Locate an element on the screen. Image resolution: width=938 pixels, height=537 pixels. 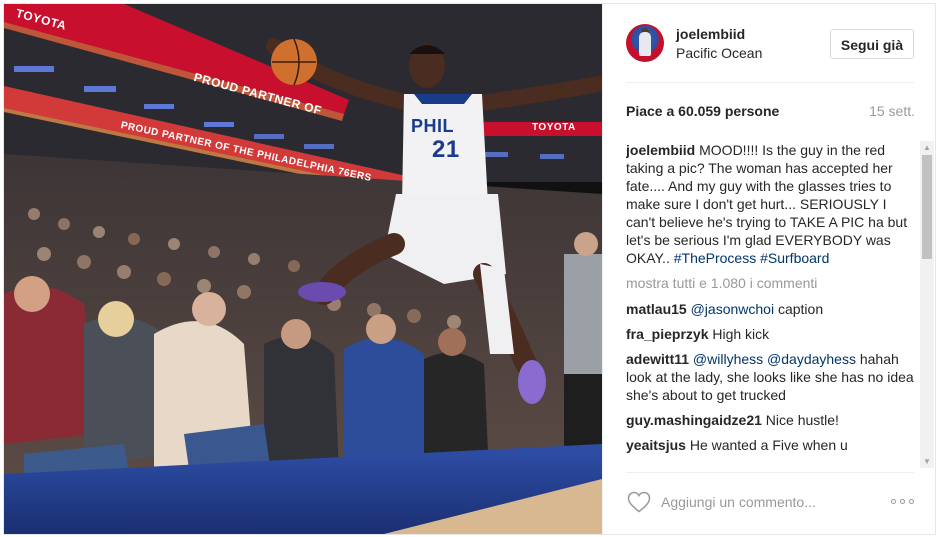
comment-item: guy.mashingaidze21 Nice hustle! is located at coordinates (771, 420).